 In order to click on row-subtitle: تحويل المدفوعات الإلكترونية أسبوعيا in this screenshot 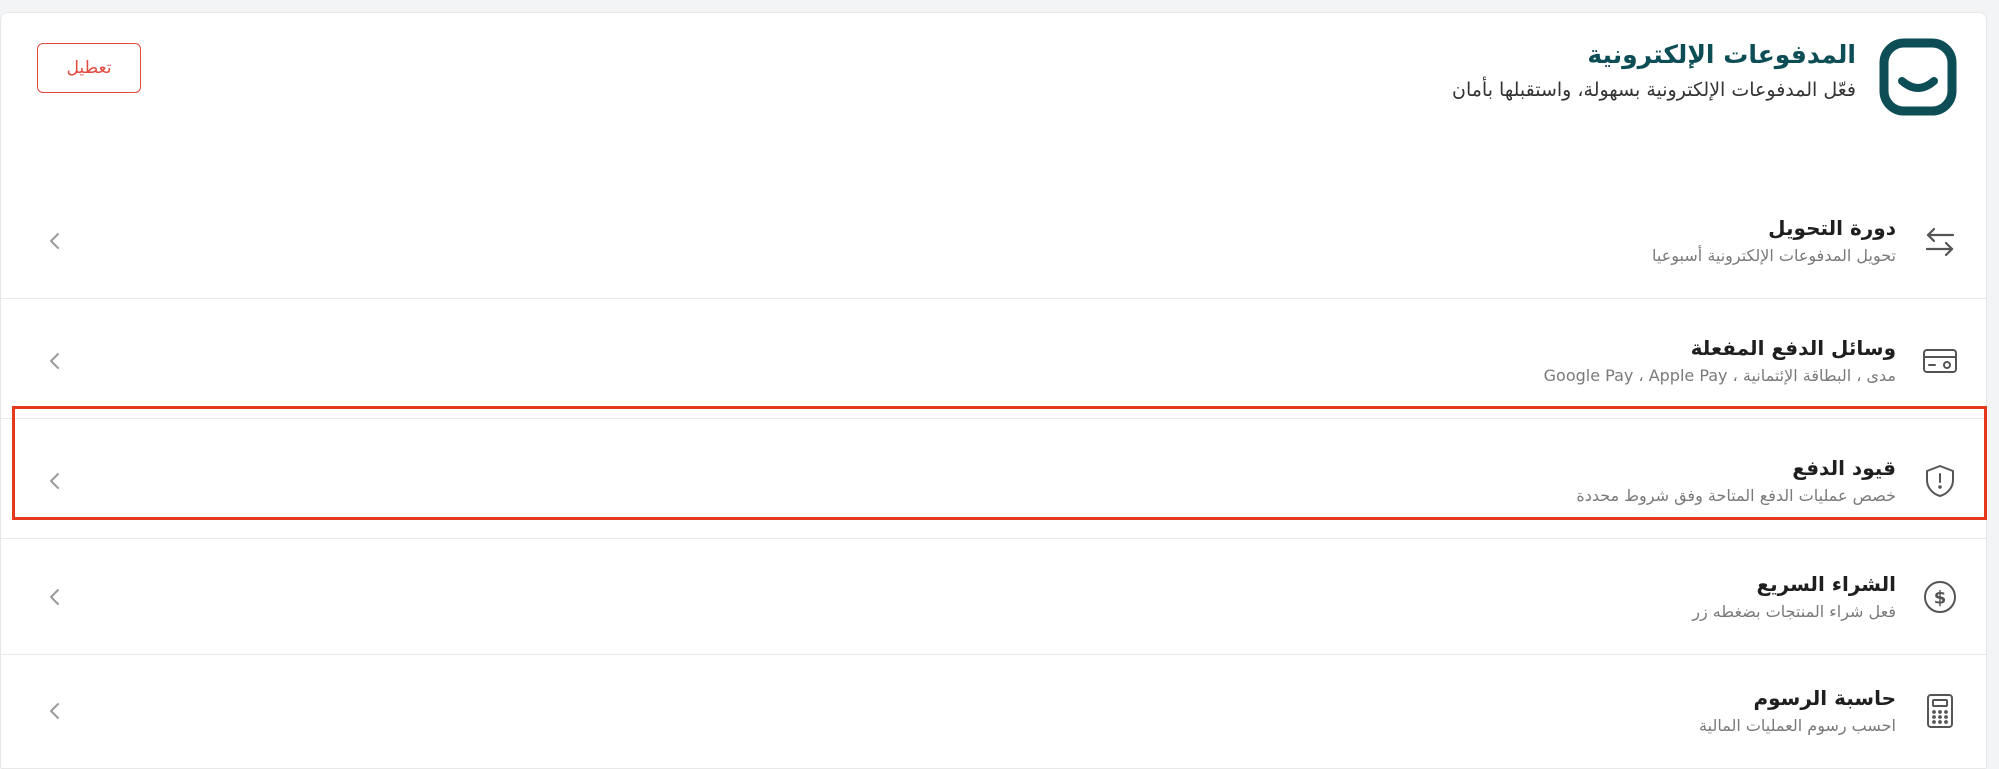, I will do `click(1774, 255)`.